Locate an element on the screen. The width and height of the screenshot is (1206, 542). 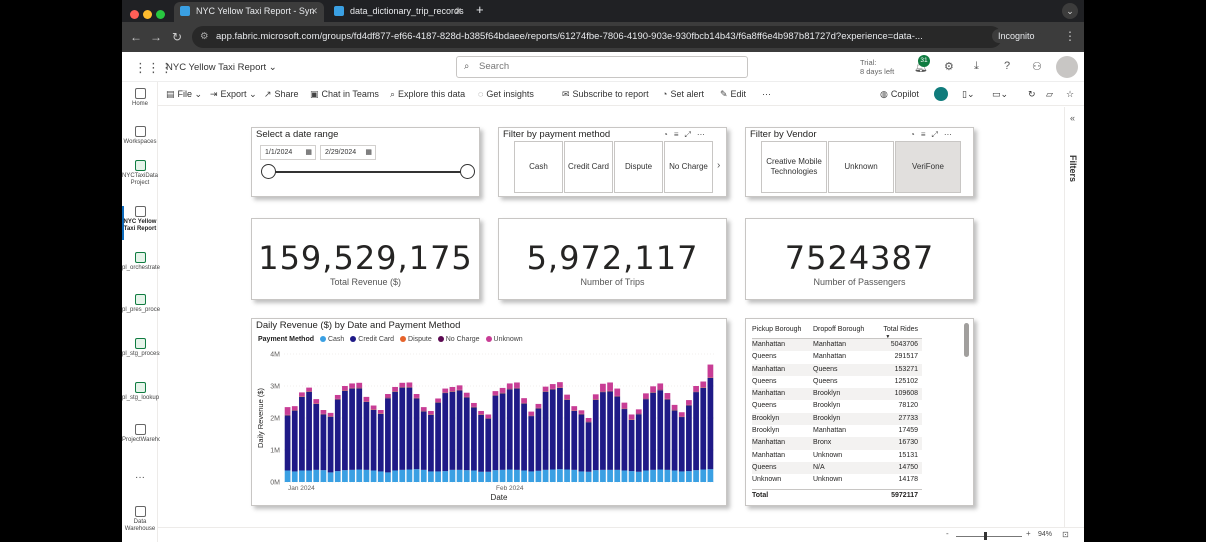
view-icon: ▭⌄ is located at coordinates (1000, 94).